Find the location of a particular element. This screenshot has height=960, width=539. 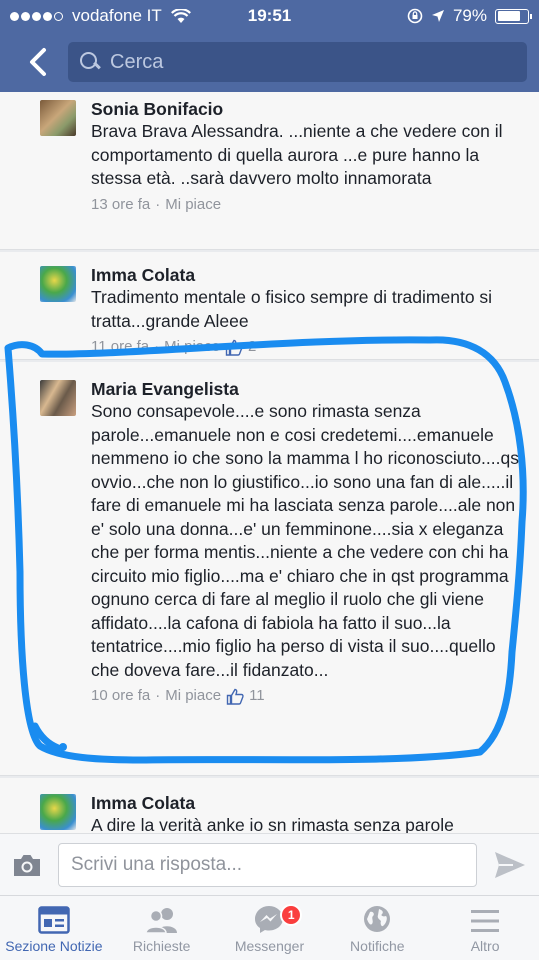

tab-notifications: Notifiche is located at coordinates (377, 928).